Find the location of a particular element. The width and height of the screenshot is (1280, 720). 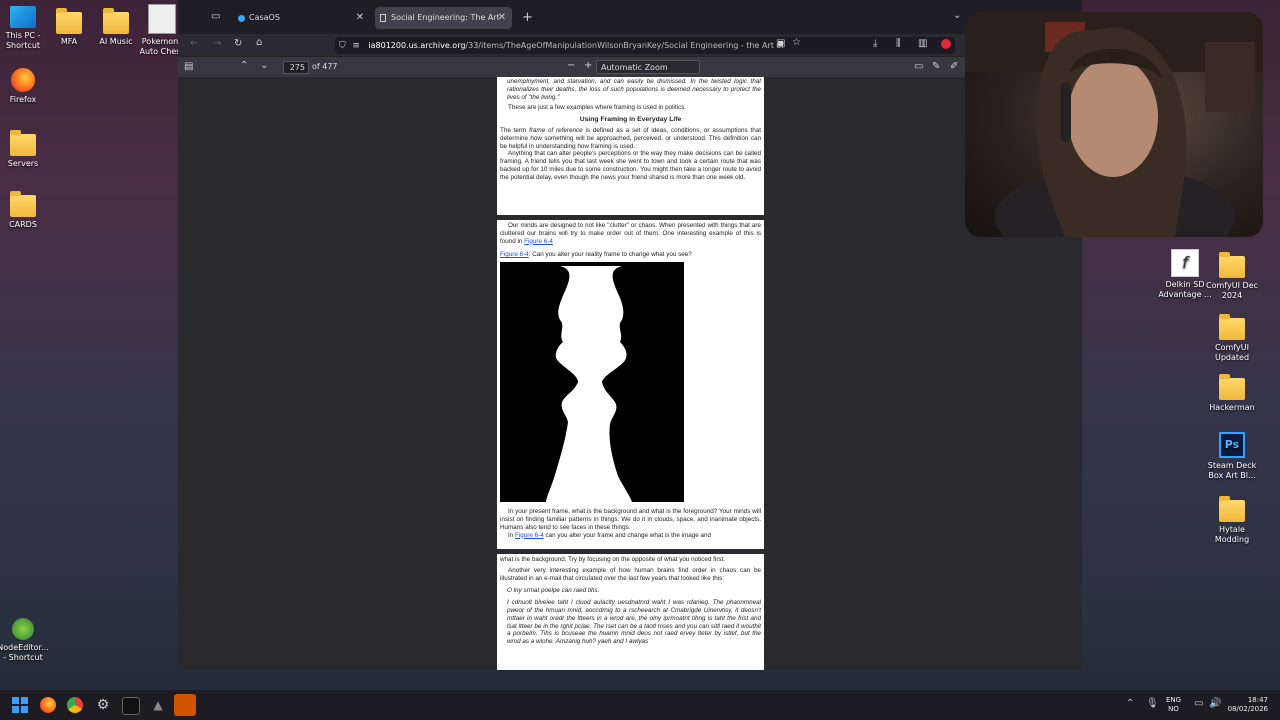

tab-casaos: CasaOS ✕ is located at coordinates (301, 18).